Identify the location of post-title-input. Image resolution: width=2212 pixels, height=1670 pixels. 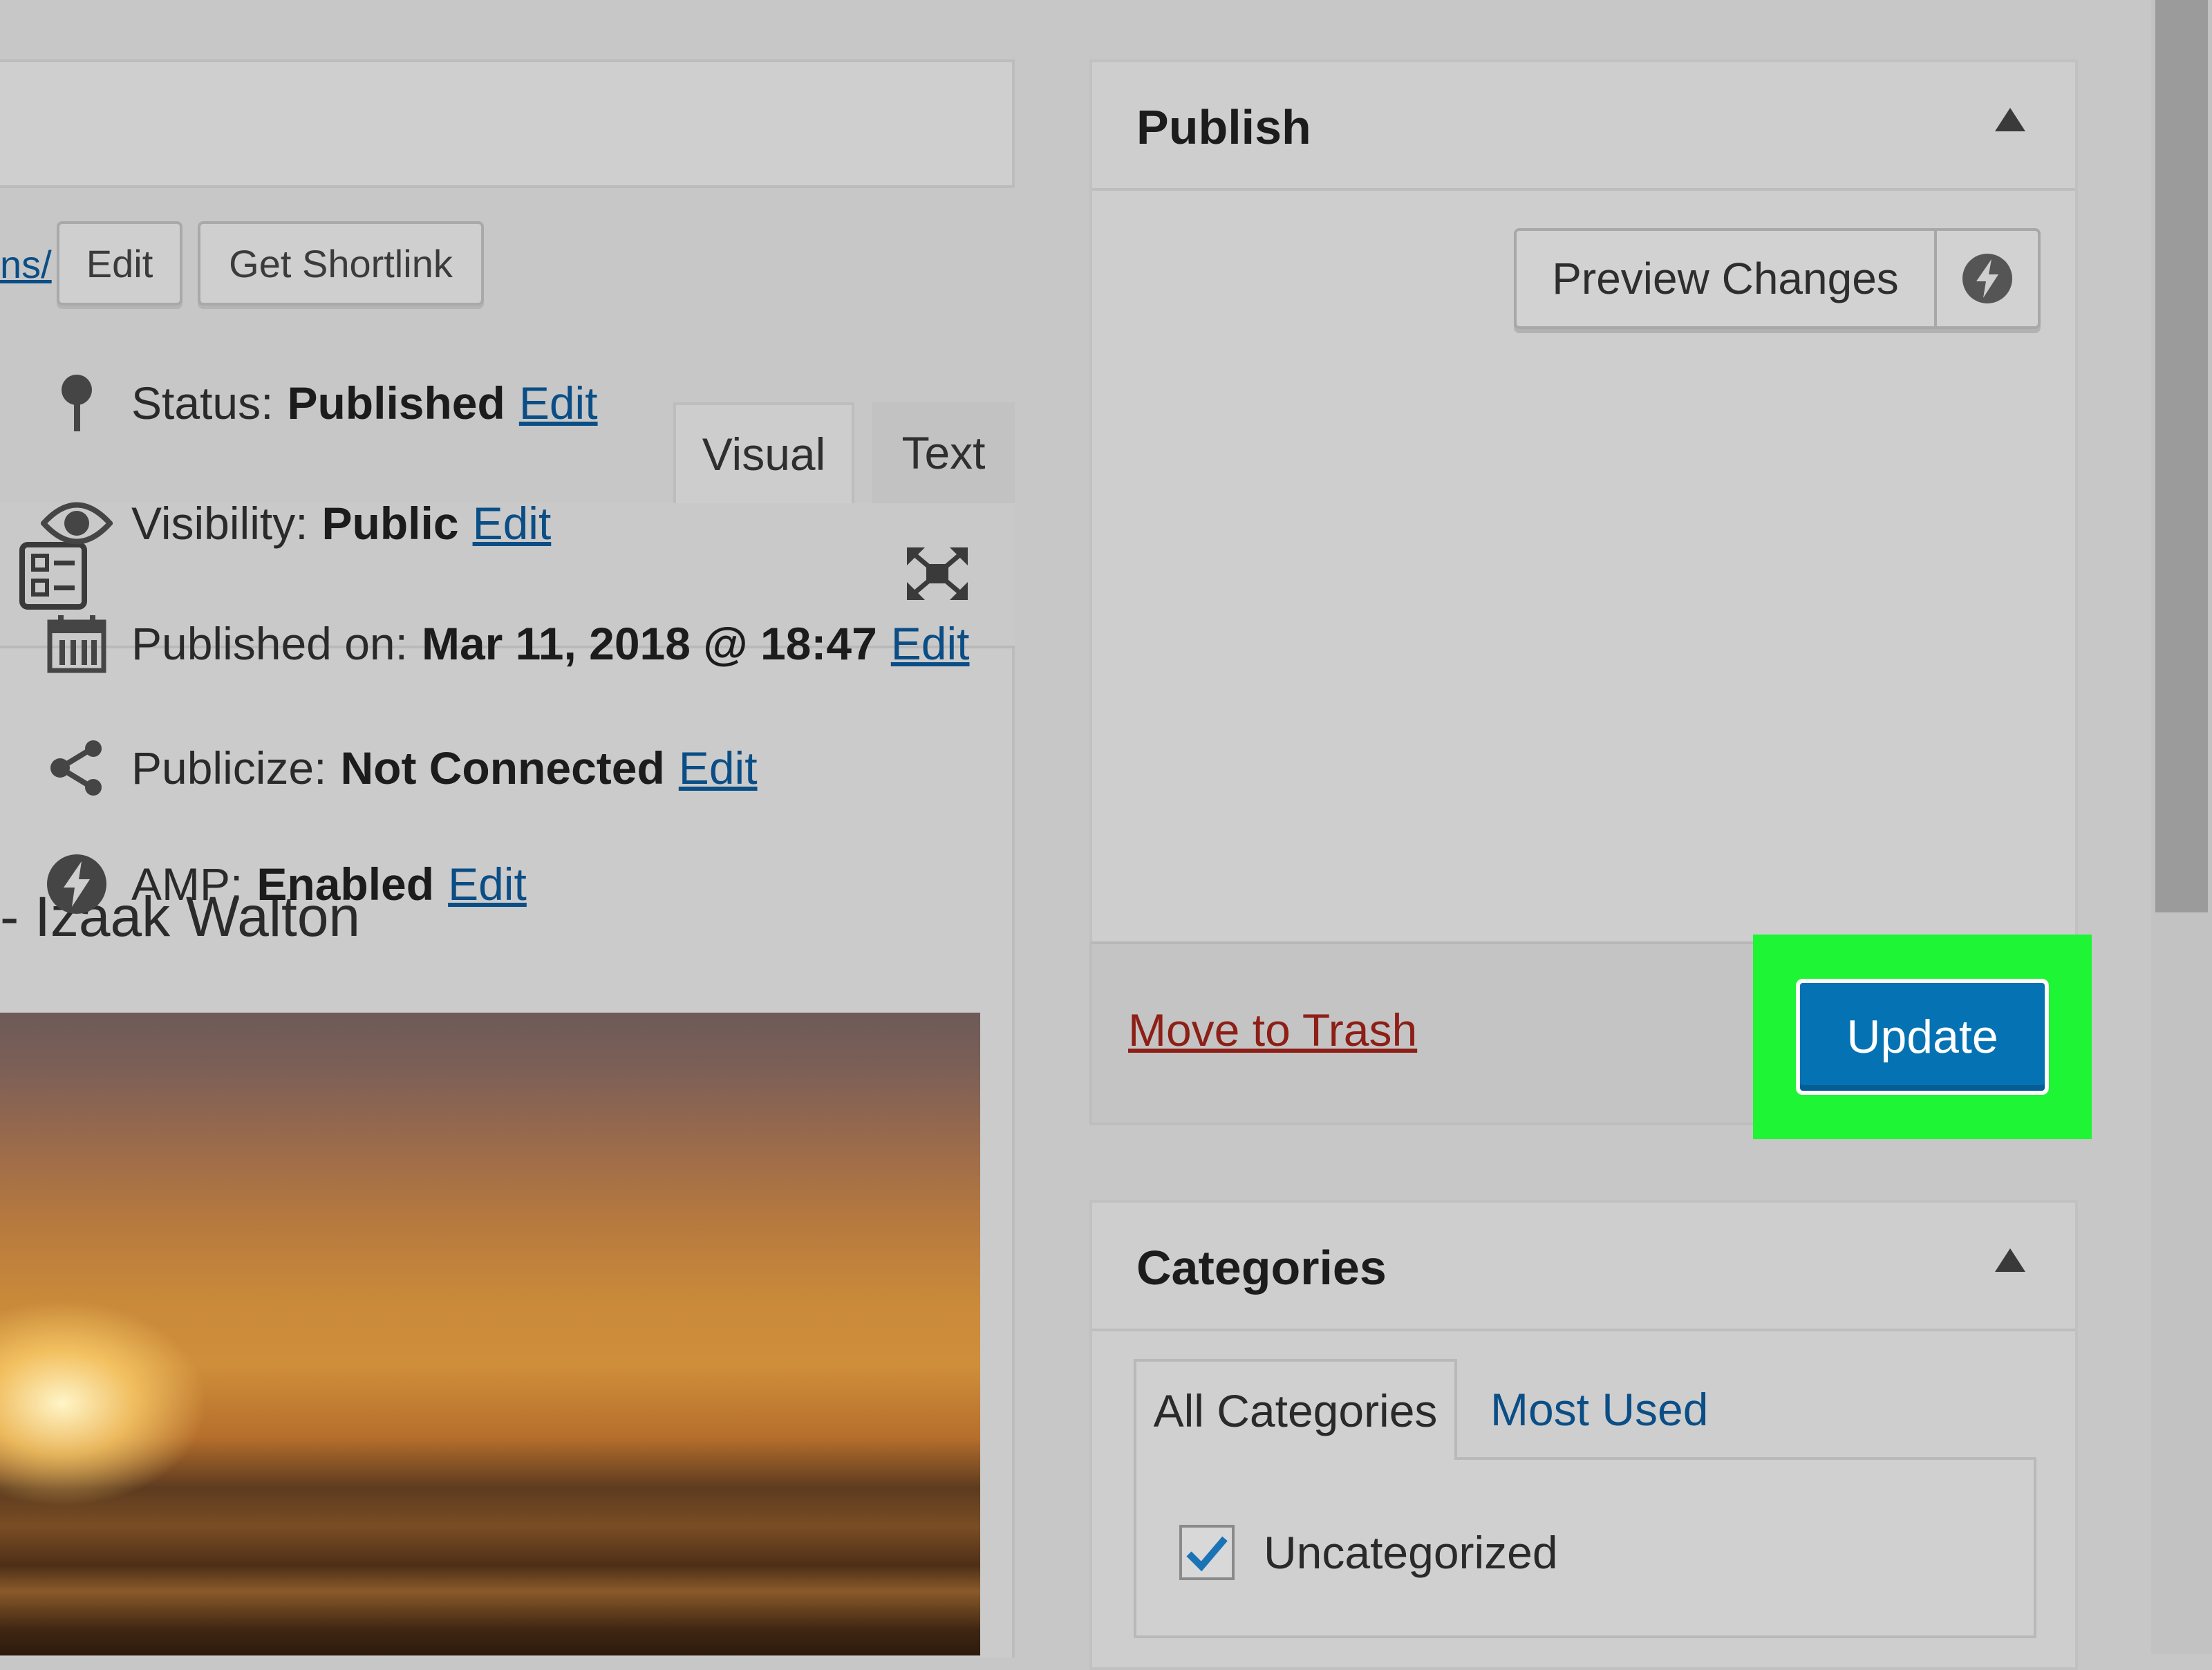
(508, 123).